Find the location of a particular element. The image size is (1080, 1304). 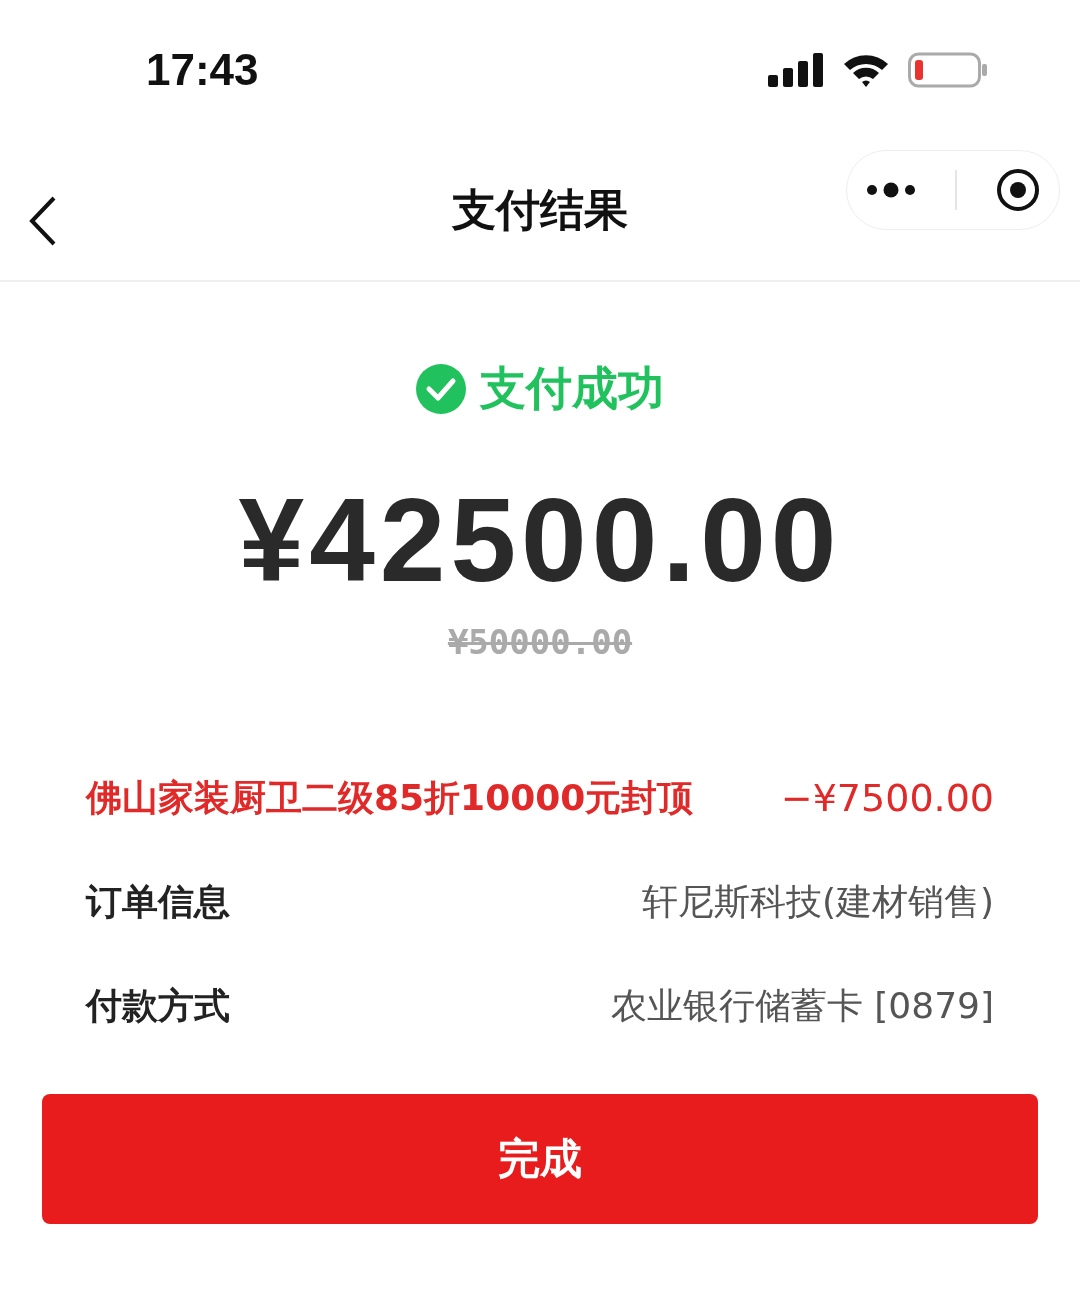

detail-label: 付款方式 is located at coordinates (158, 1005).